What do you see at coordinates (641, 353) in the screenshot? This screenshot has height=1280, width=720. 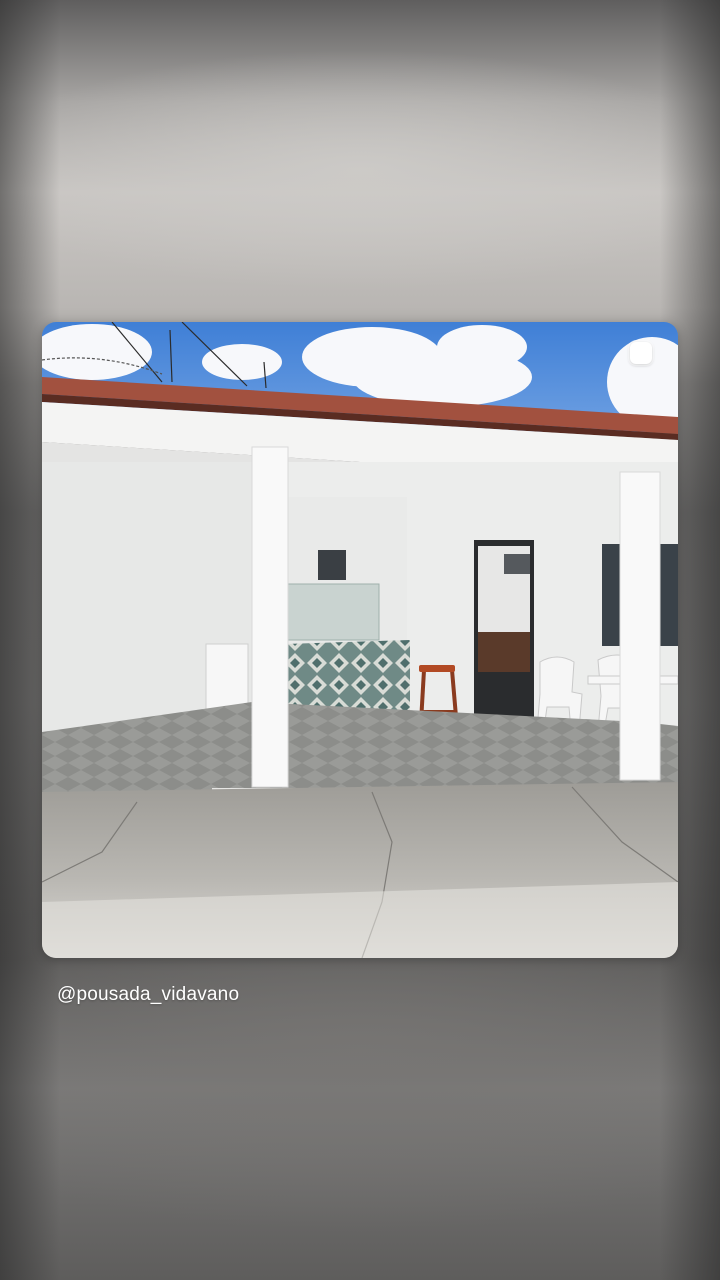 I see `story-select-indicator` at bounding box center [641, 353].